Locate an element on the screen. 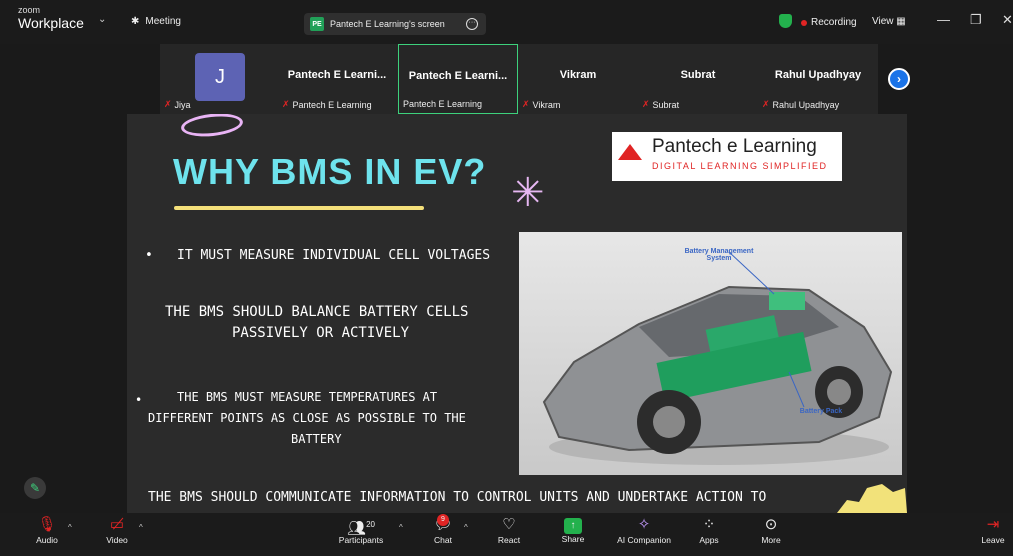 This screenshot has height=556, width=1013. share-button: ↑ Share is located at coordinates (573, 534).